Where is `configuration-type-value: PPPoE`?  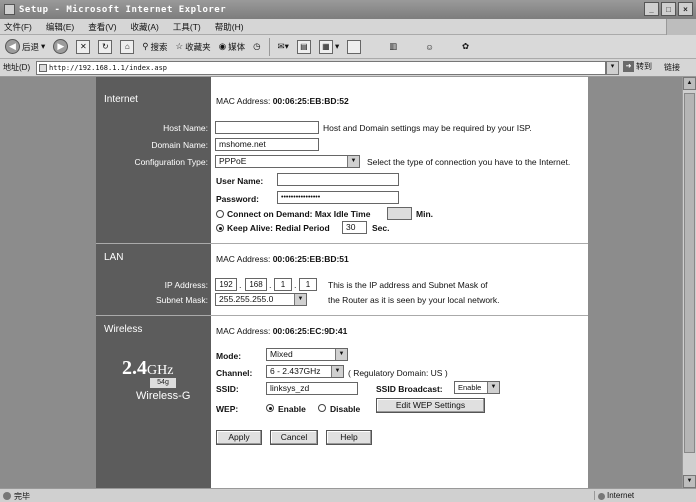 configuration-type-value: PPPoE is located at coordinates (233, 161).